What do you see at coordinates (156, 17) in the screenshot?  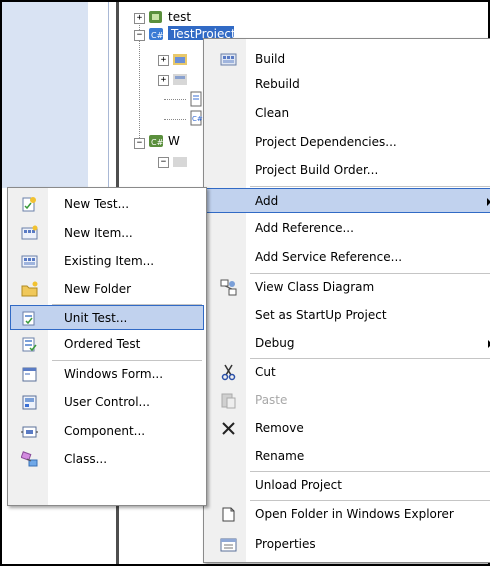 I see `project-icon` at bounding box center [156, 17].